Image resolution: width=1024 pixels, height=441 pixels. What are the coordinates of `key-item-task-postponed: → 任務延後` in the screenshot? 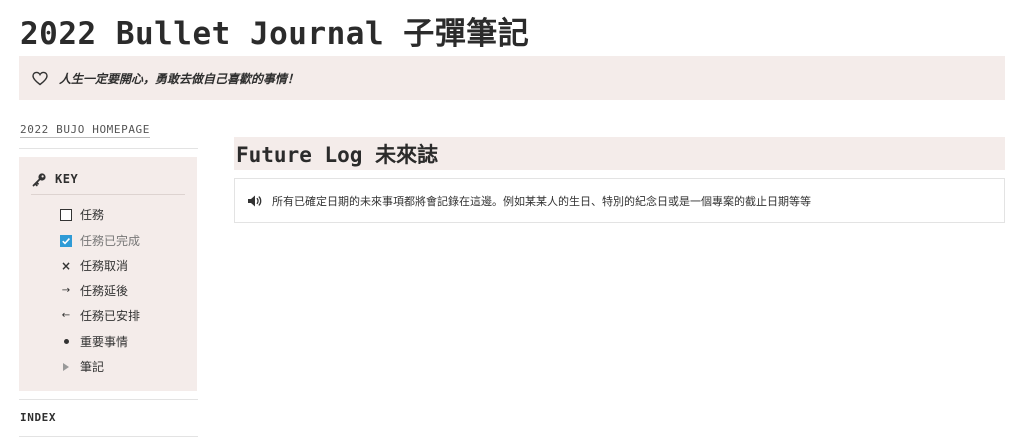 It's located at (93, 290).